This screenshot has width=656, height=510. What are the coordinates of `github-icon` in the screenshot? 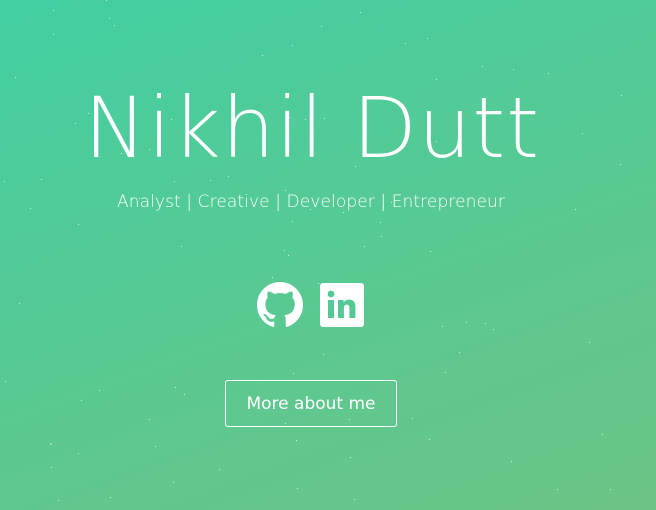 It's located at (280, 304).